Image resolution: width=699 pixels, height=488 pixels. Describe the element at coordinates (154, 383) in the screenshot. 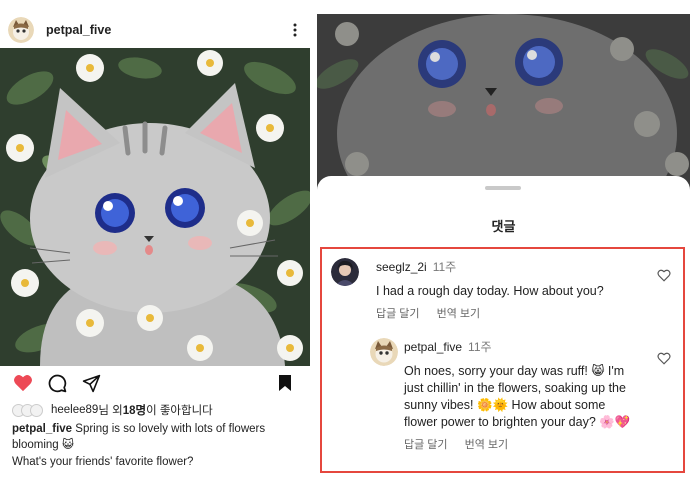

I see `post-actions` at that location.